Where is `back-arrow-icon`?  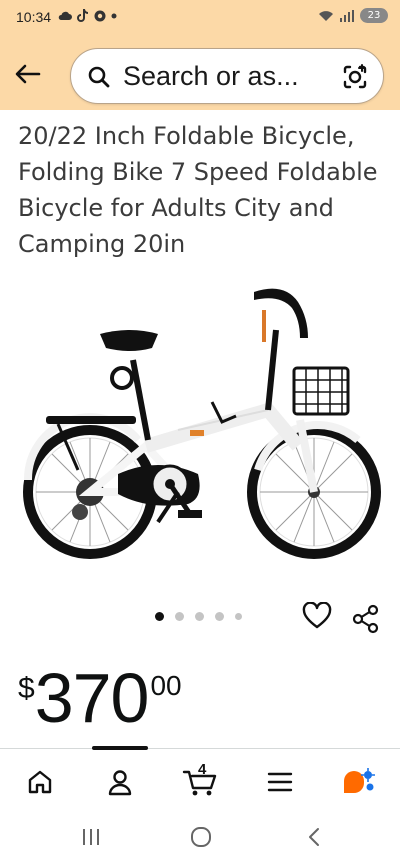
back-arrow-icon is located at coordinates (28, 74).